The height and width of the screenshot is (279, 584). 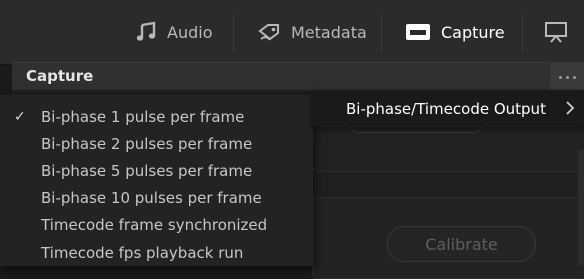 I want to click on menu-item-timecode-frame-sync: Timecode frame synchronized, so click(x=156, y=224).